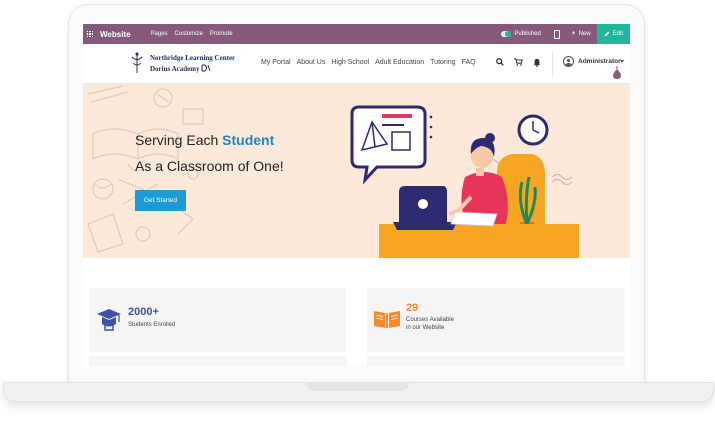  What do you see at coordinates (276, 62) in the screenshot?
I see `nav-my-portal: My Portal` at bounding box center [276, 62].